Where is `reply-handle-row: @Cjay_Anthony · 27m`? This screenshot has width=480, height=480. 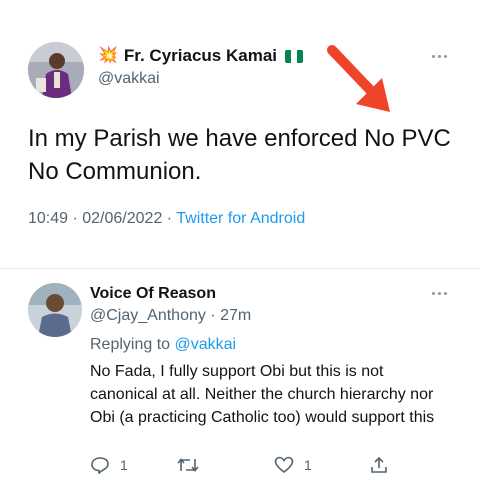
reply-handle-row: @Cjay_Anthony · 27m is located at coordinates (170, 316).